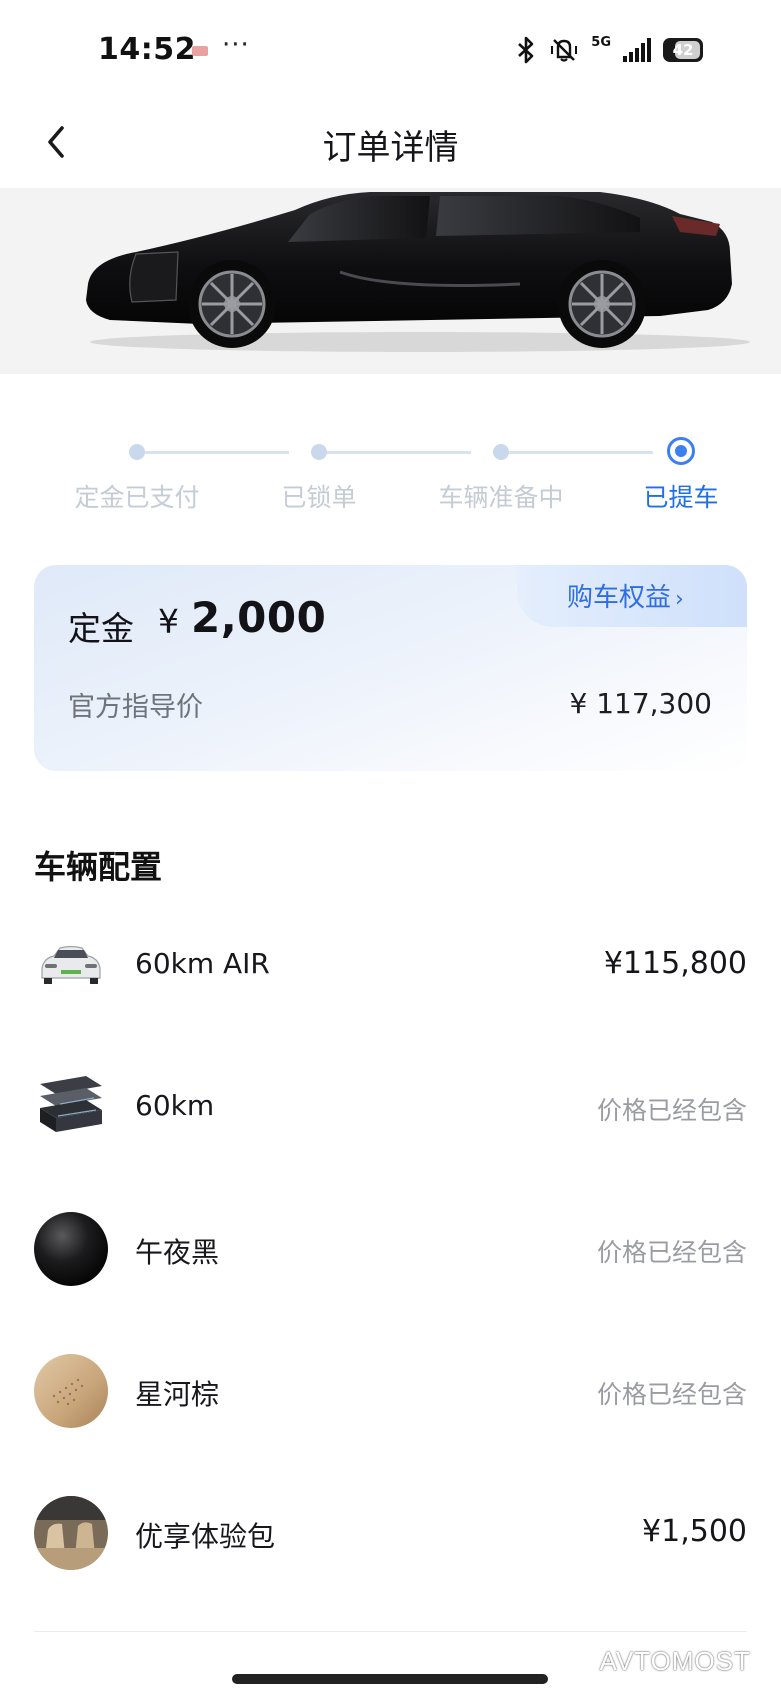 This screenshot has width=781, height=1700. Describe the element at coordinates (390, 148) in the screenshot. I see `page-title: 订单详情` at that location.